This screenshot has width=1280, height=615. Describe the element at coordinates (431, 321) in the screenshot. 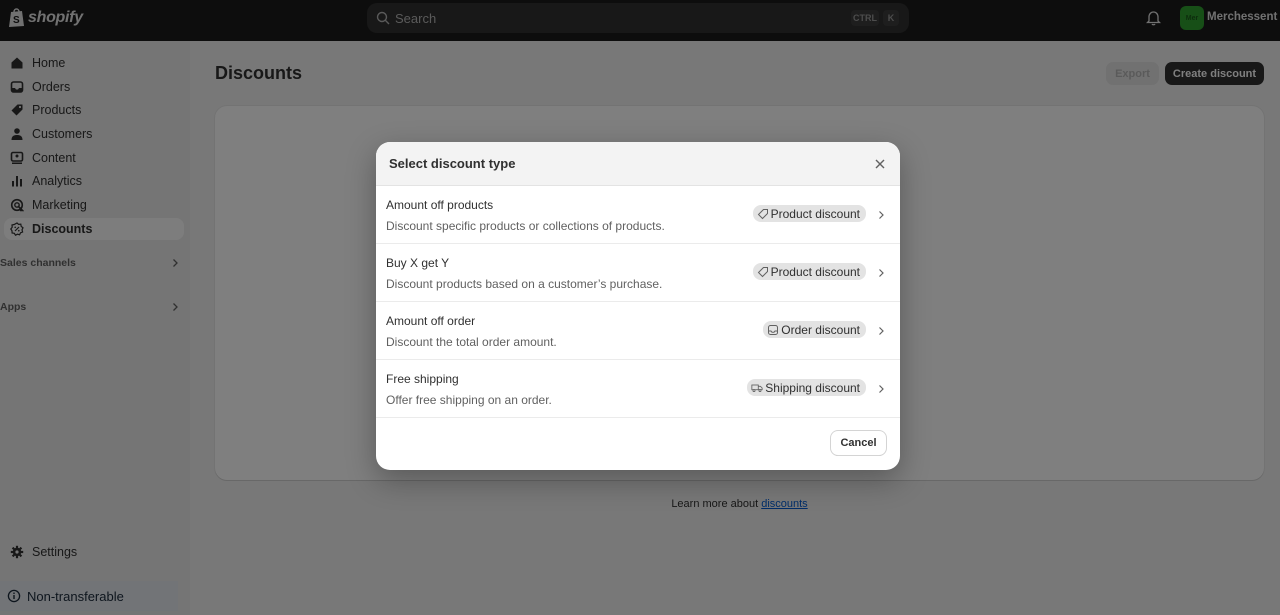

I see `option-title: Amount off order` at that location.